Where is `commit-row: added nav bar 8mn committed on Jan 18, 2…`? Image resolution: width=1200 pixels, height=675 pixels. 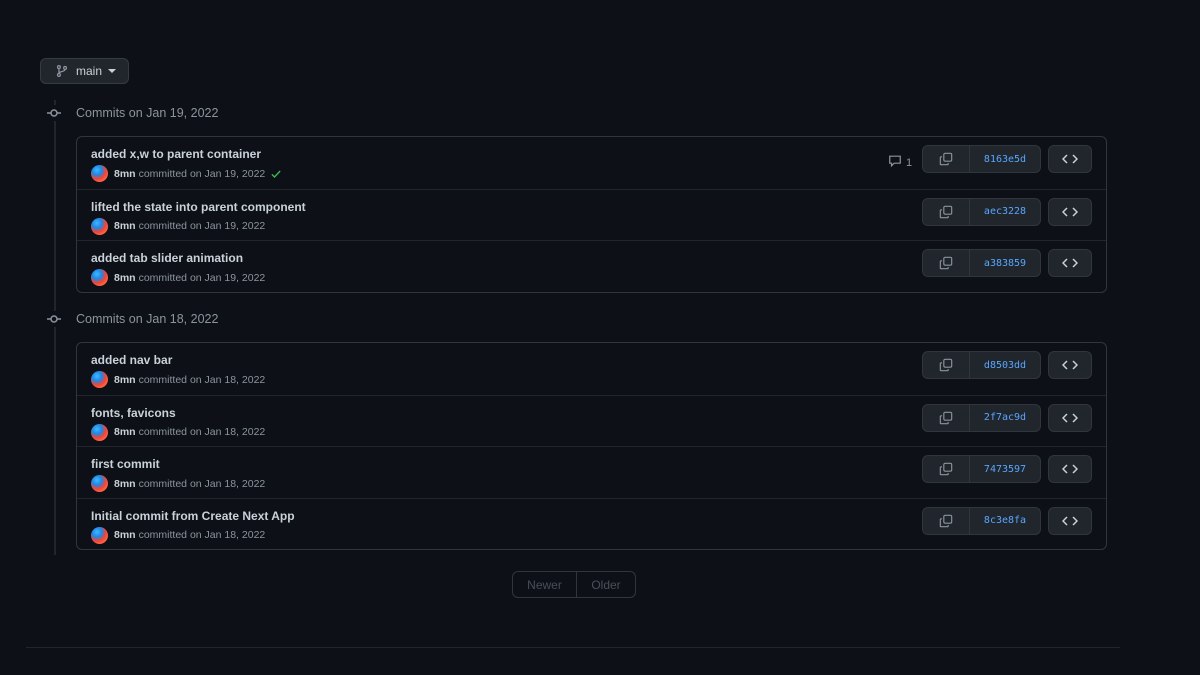
commit-row: added nav bar 8mn committed on Jan 18, 2… is located at coordinates (591, 369).